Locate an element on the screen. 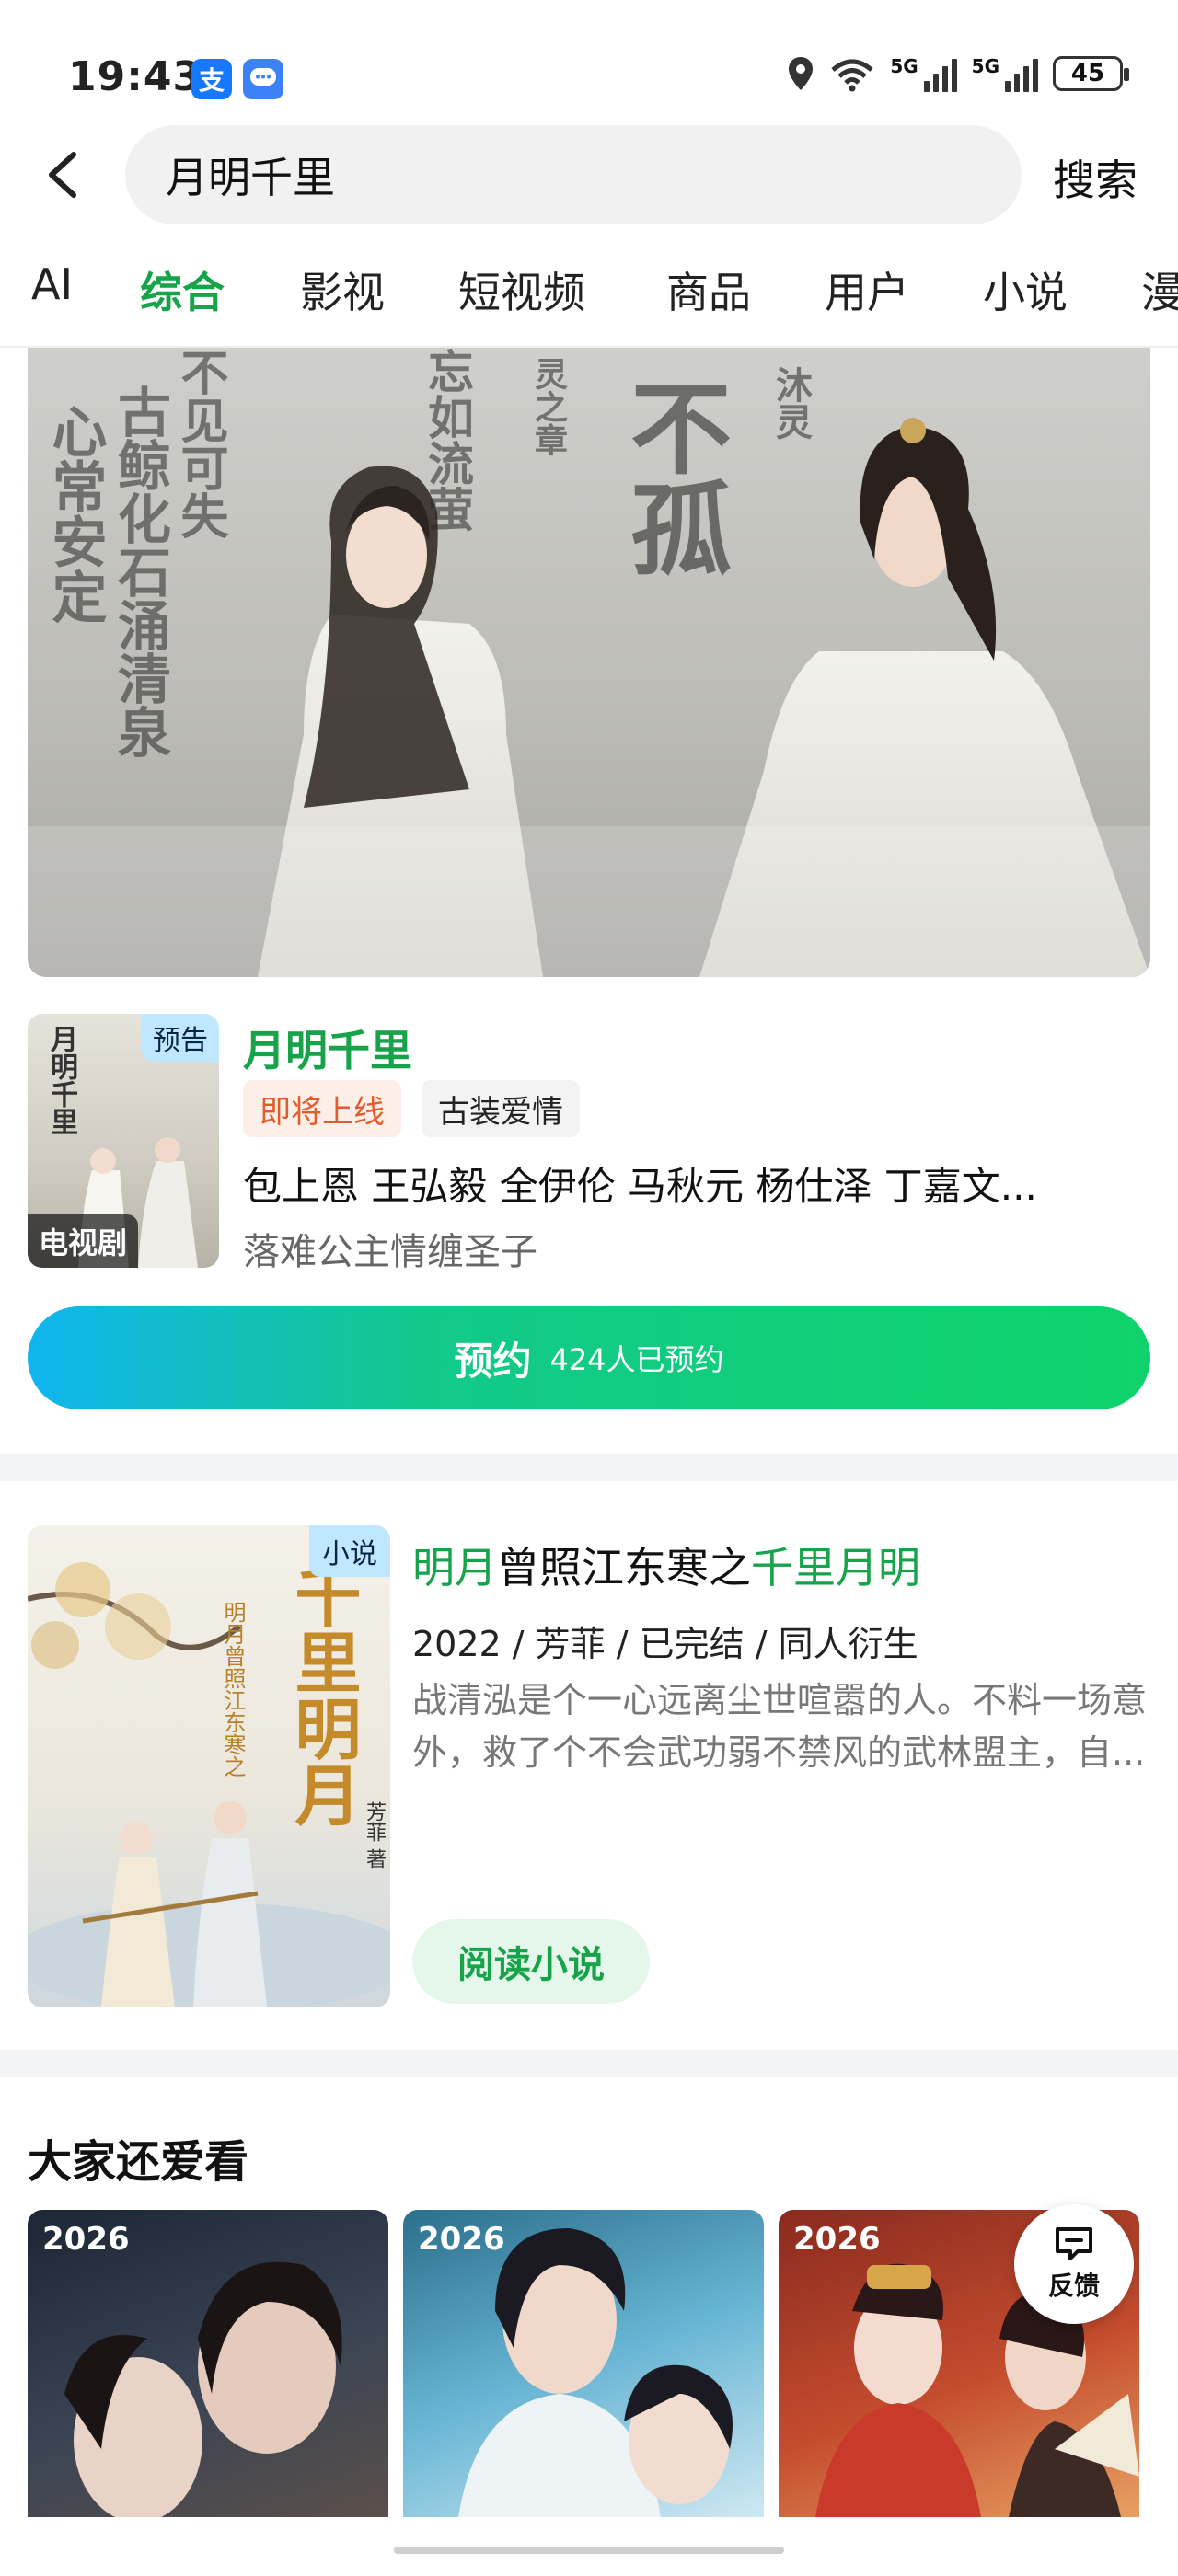 This screenshot has width=1178, height=2576. message-icon is located at coordinates (263, 79).